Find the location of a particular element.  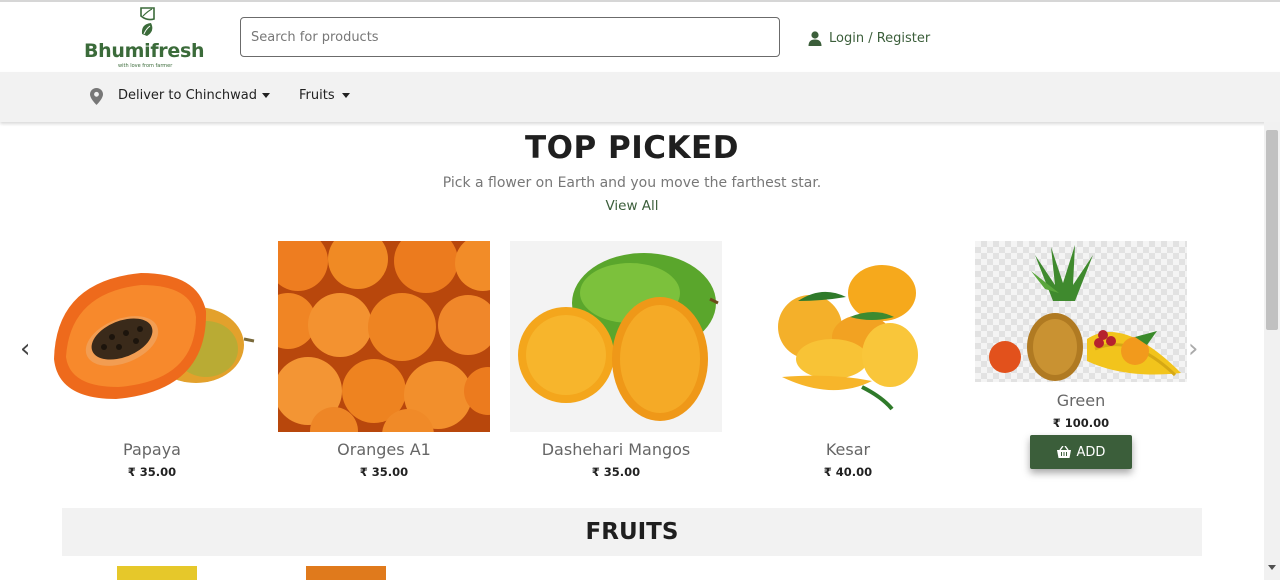

nav-bar: Deliver to Chinchwad Fruits is located at coordinates (640, 97).